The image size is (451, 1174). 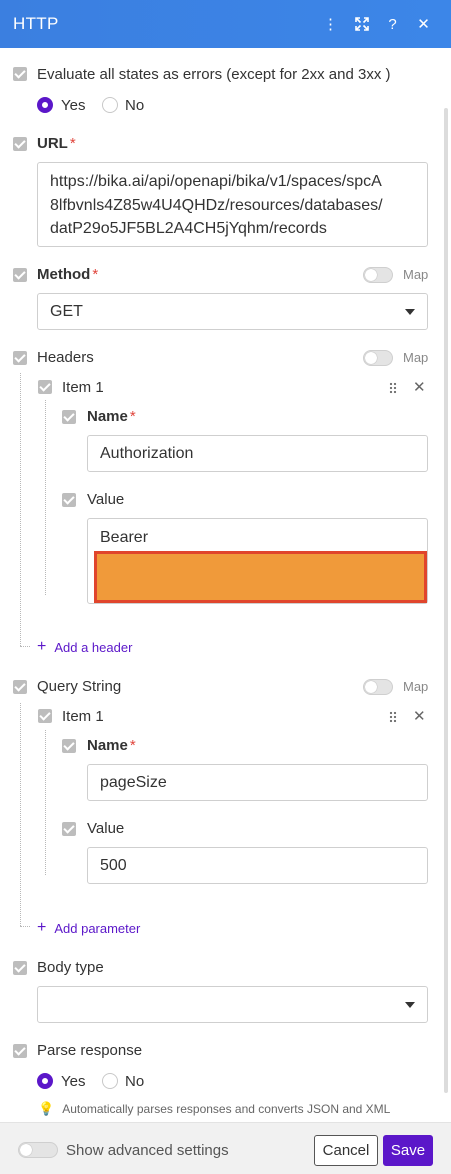 What do you see at coordinates (20, 358) in the screenshot?
I see `headers-checkbox` at bounding box center [20, 358].